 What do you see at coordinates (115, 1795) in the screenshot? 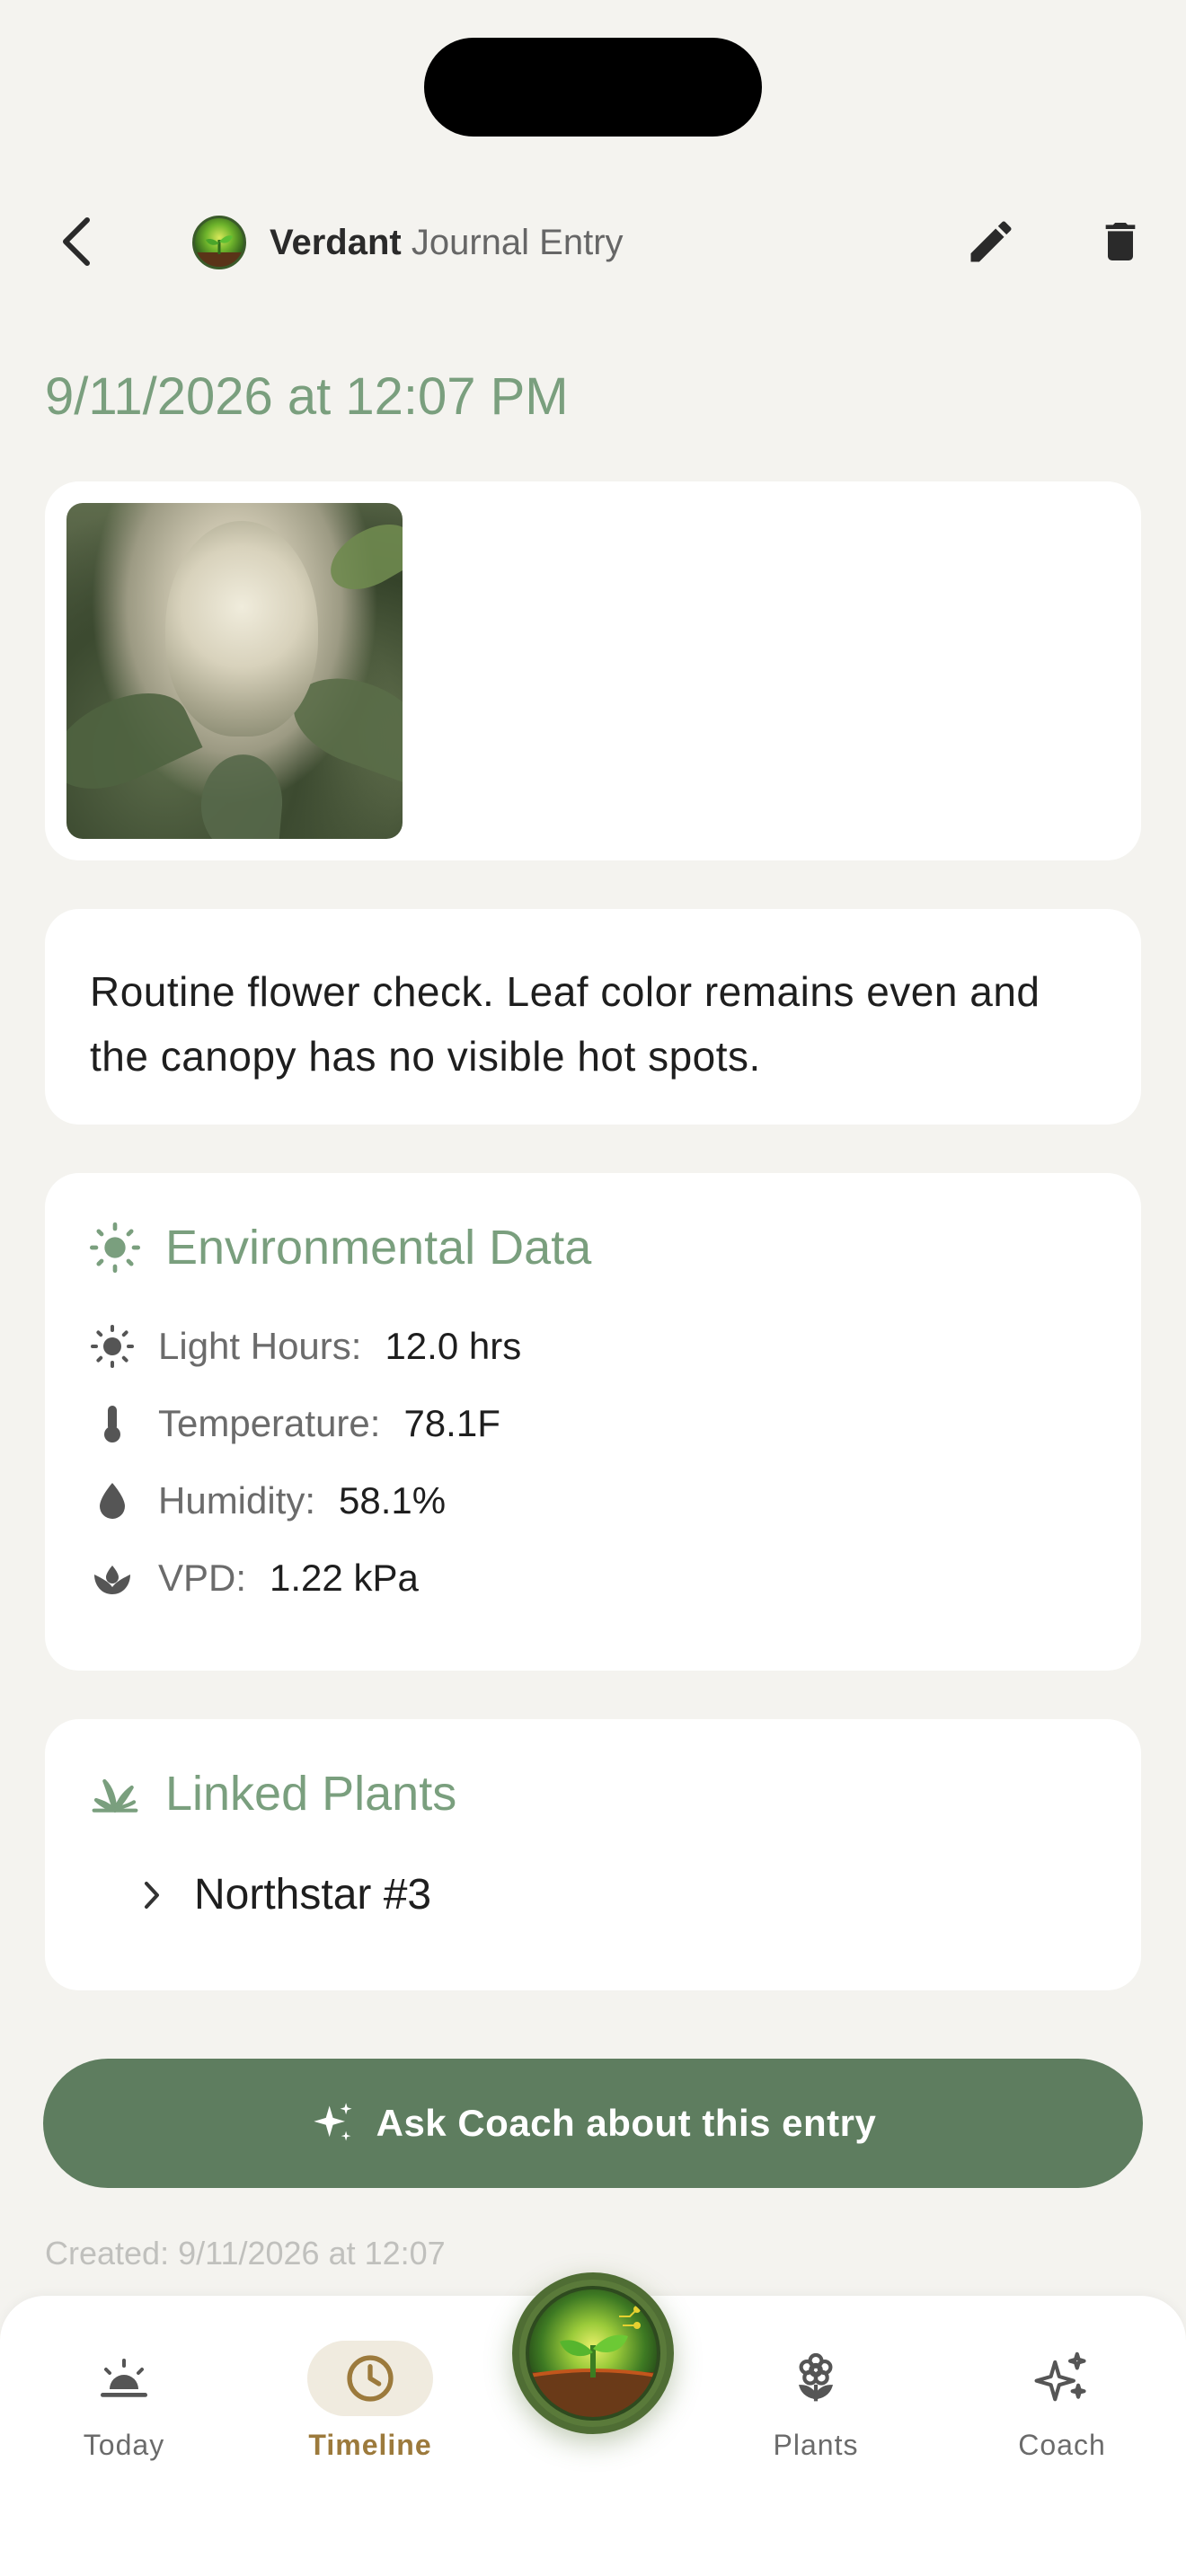
I see `plant-icon` at bounding box center [115, 1795].